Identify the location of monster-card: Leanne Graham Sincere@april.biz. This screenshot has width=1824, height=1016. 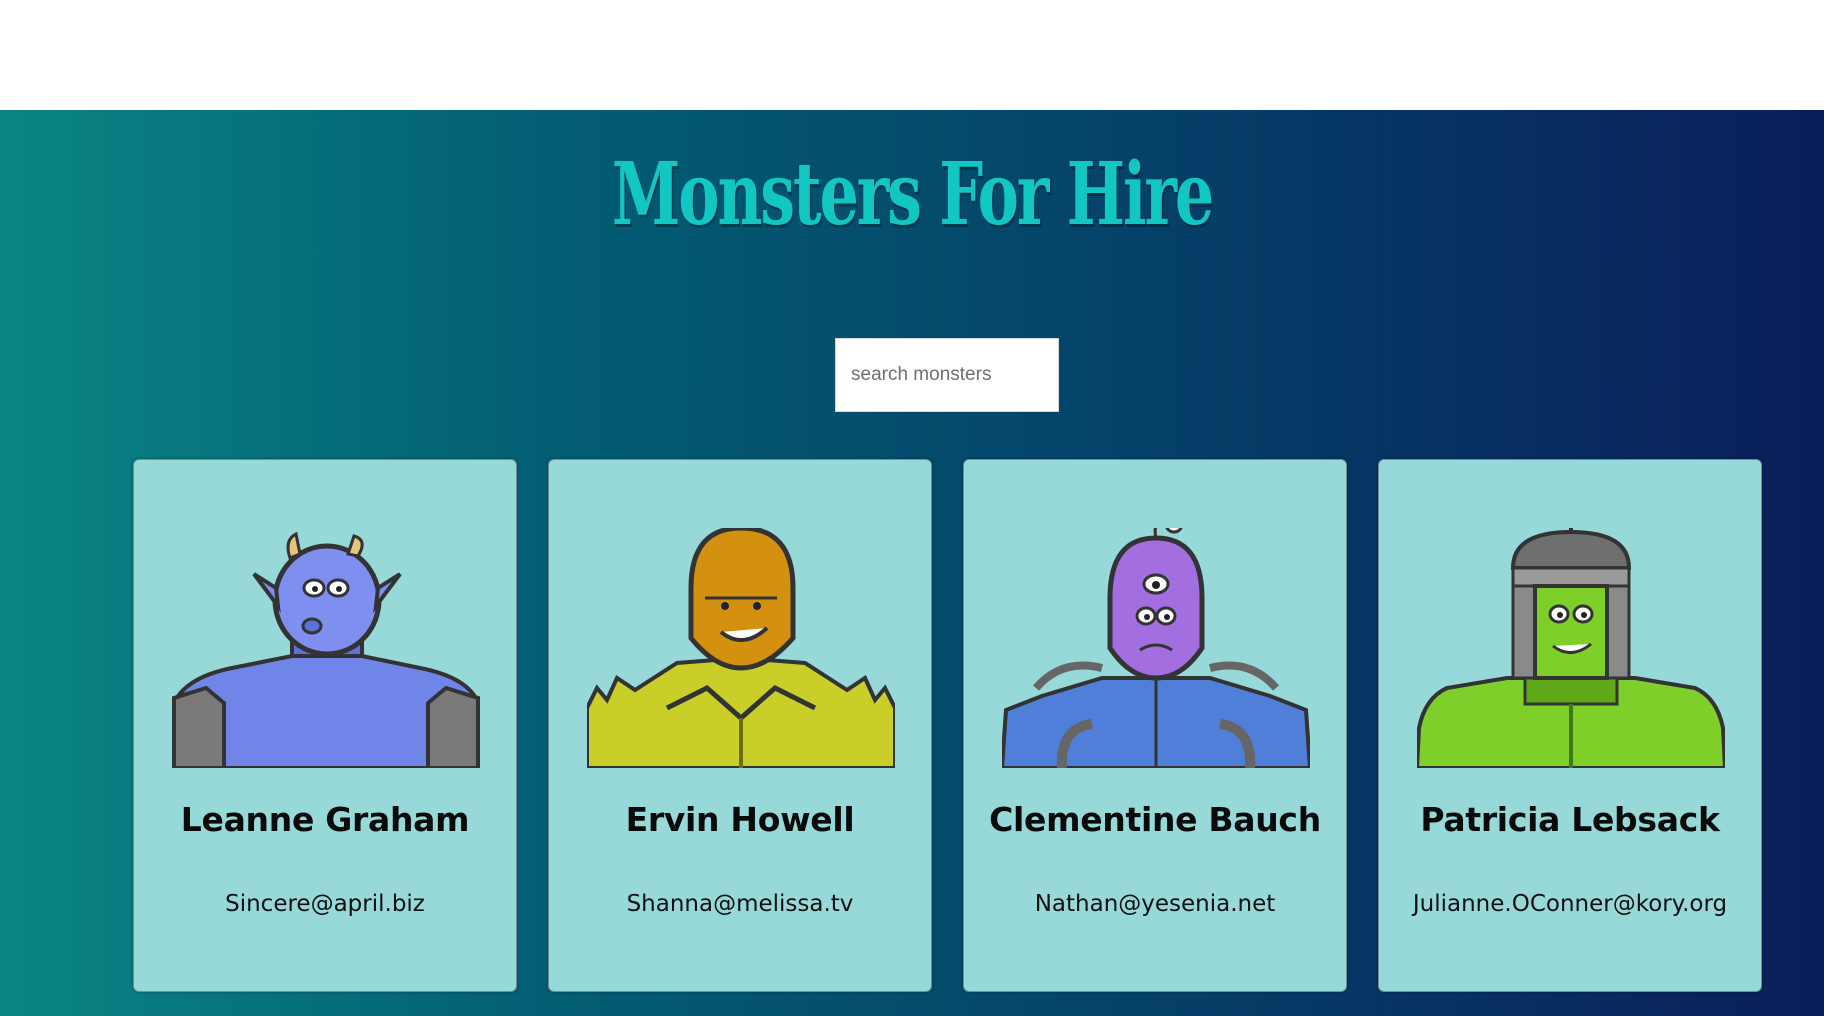
(325, 725).